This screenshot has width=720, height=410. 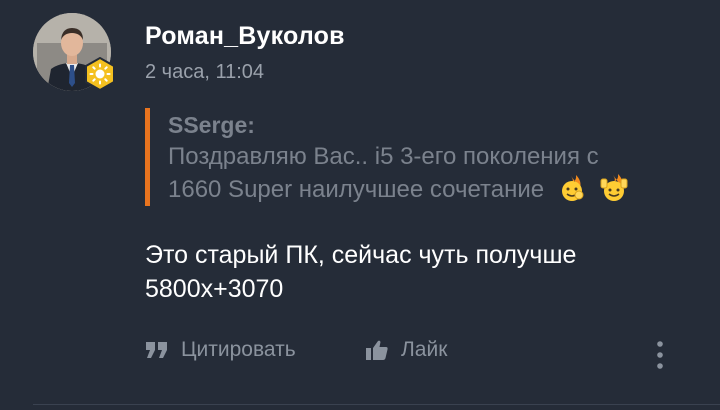 I want to click on post-divider, so click(x=376, y=404).